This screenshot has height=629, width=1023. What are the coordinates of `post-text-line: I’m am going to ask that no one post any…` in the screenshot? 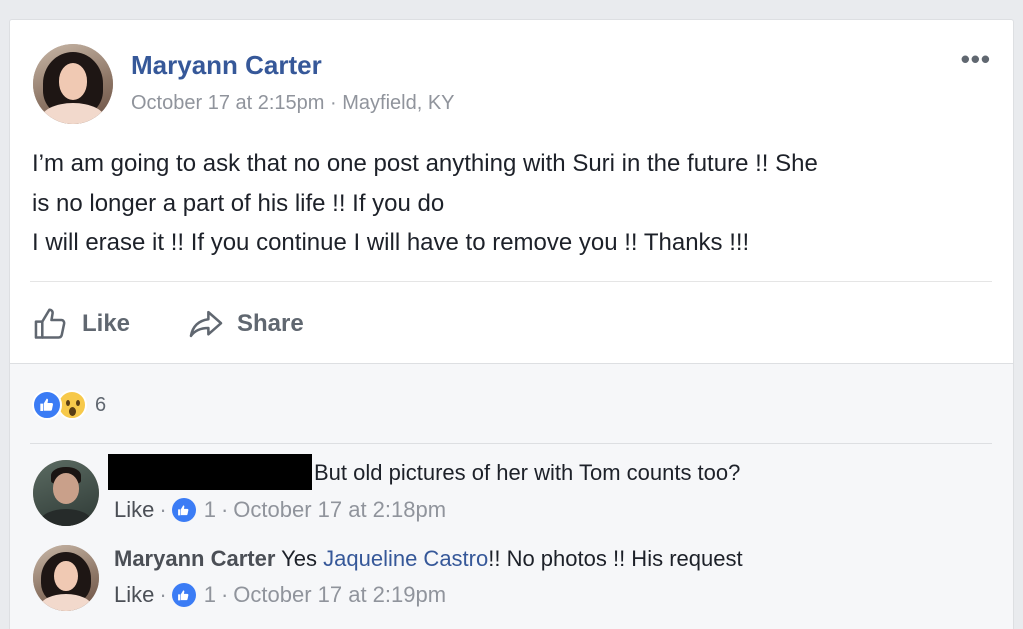 It's located at (425, 163).